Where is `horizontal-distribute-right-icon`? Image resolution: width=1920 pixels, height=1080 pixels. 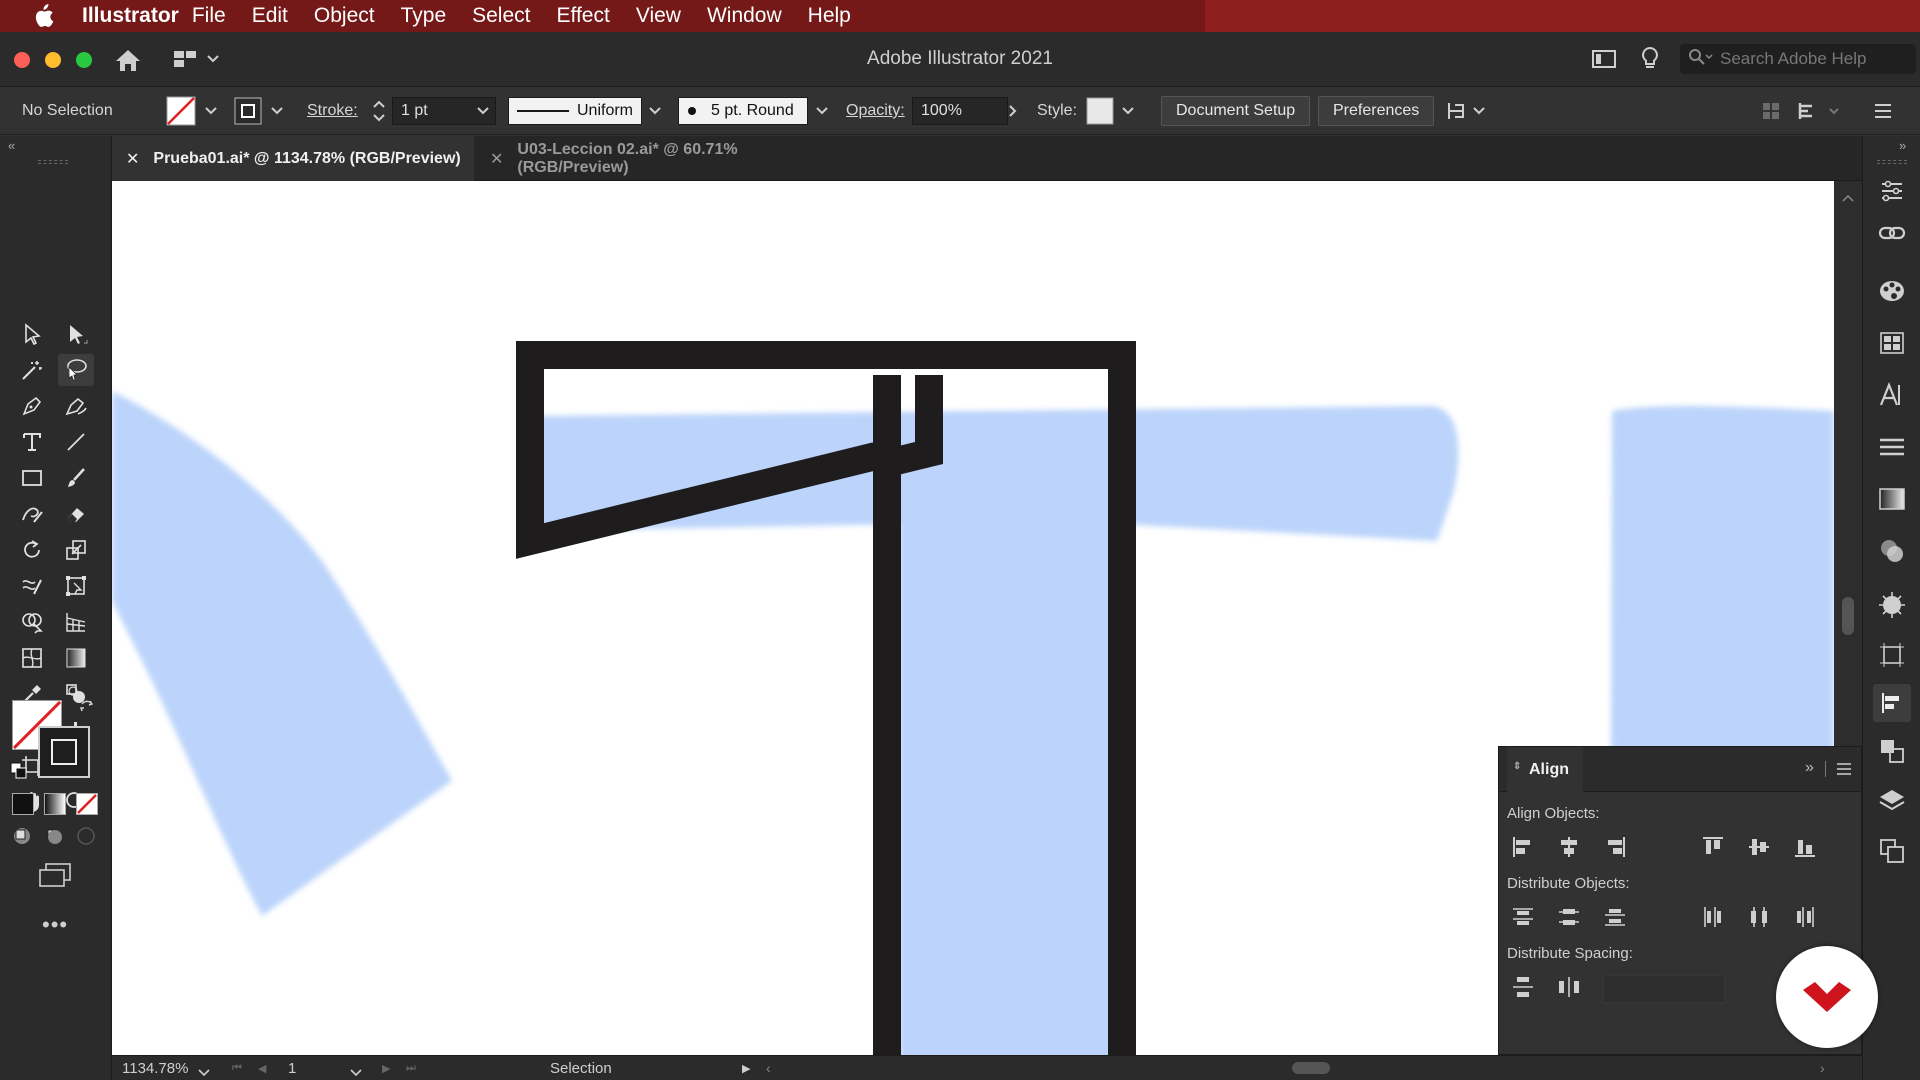 horizontal-distribute-right-icon is located at coordinates (1805, 917).